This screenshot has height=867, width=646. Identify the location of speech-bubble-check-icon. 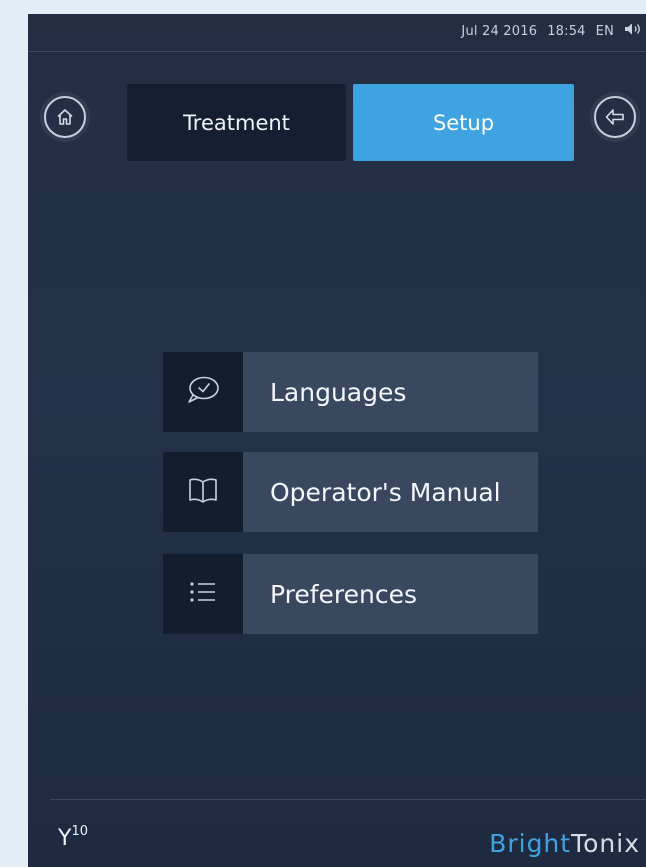
(203, 392).